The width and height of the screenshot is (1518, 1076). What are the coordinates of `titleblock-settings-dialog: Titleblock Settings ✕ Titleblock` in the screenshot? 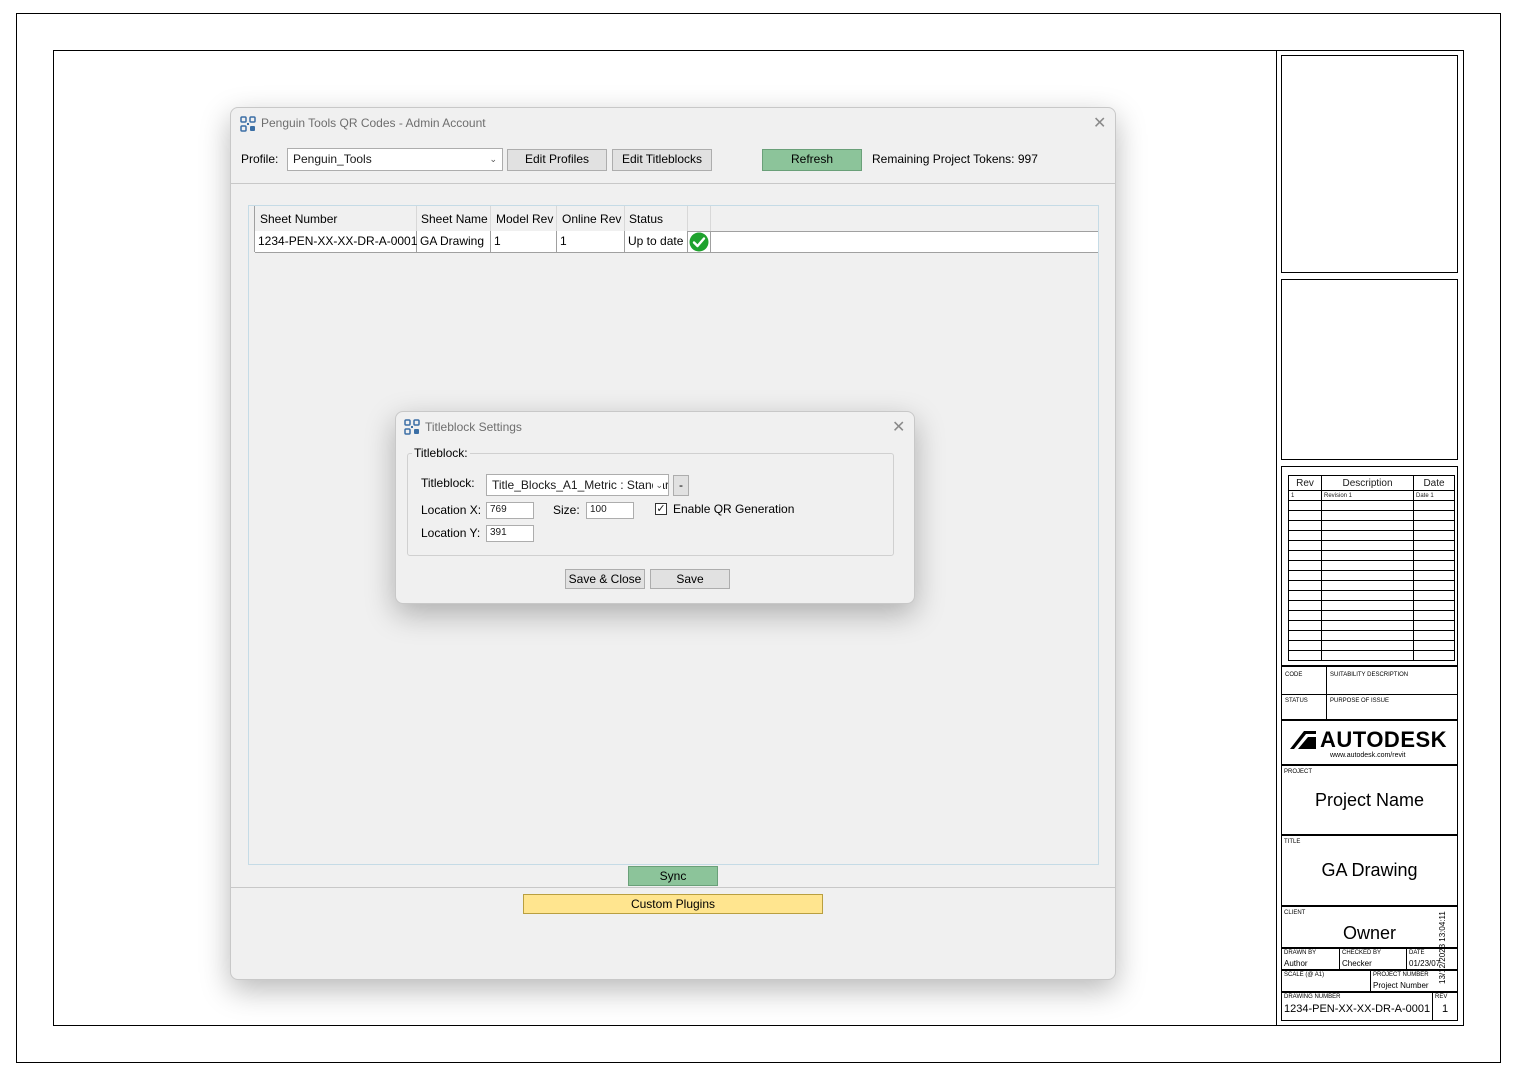 It's located at (655, 507).